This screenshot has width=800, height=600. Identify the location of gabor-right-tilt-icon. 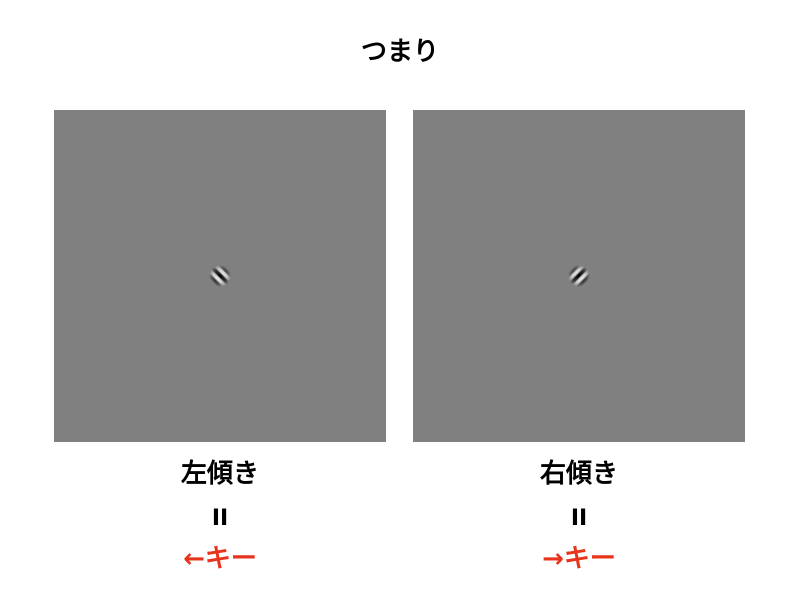
(579, 276).